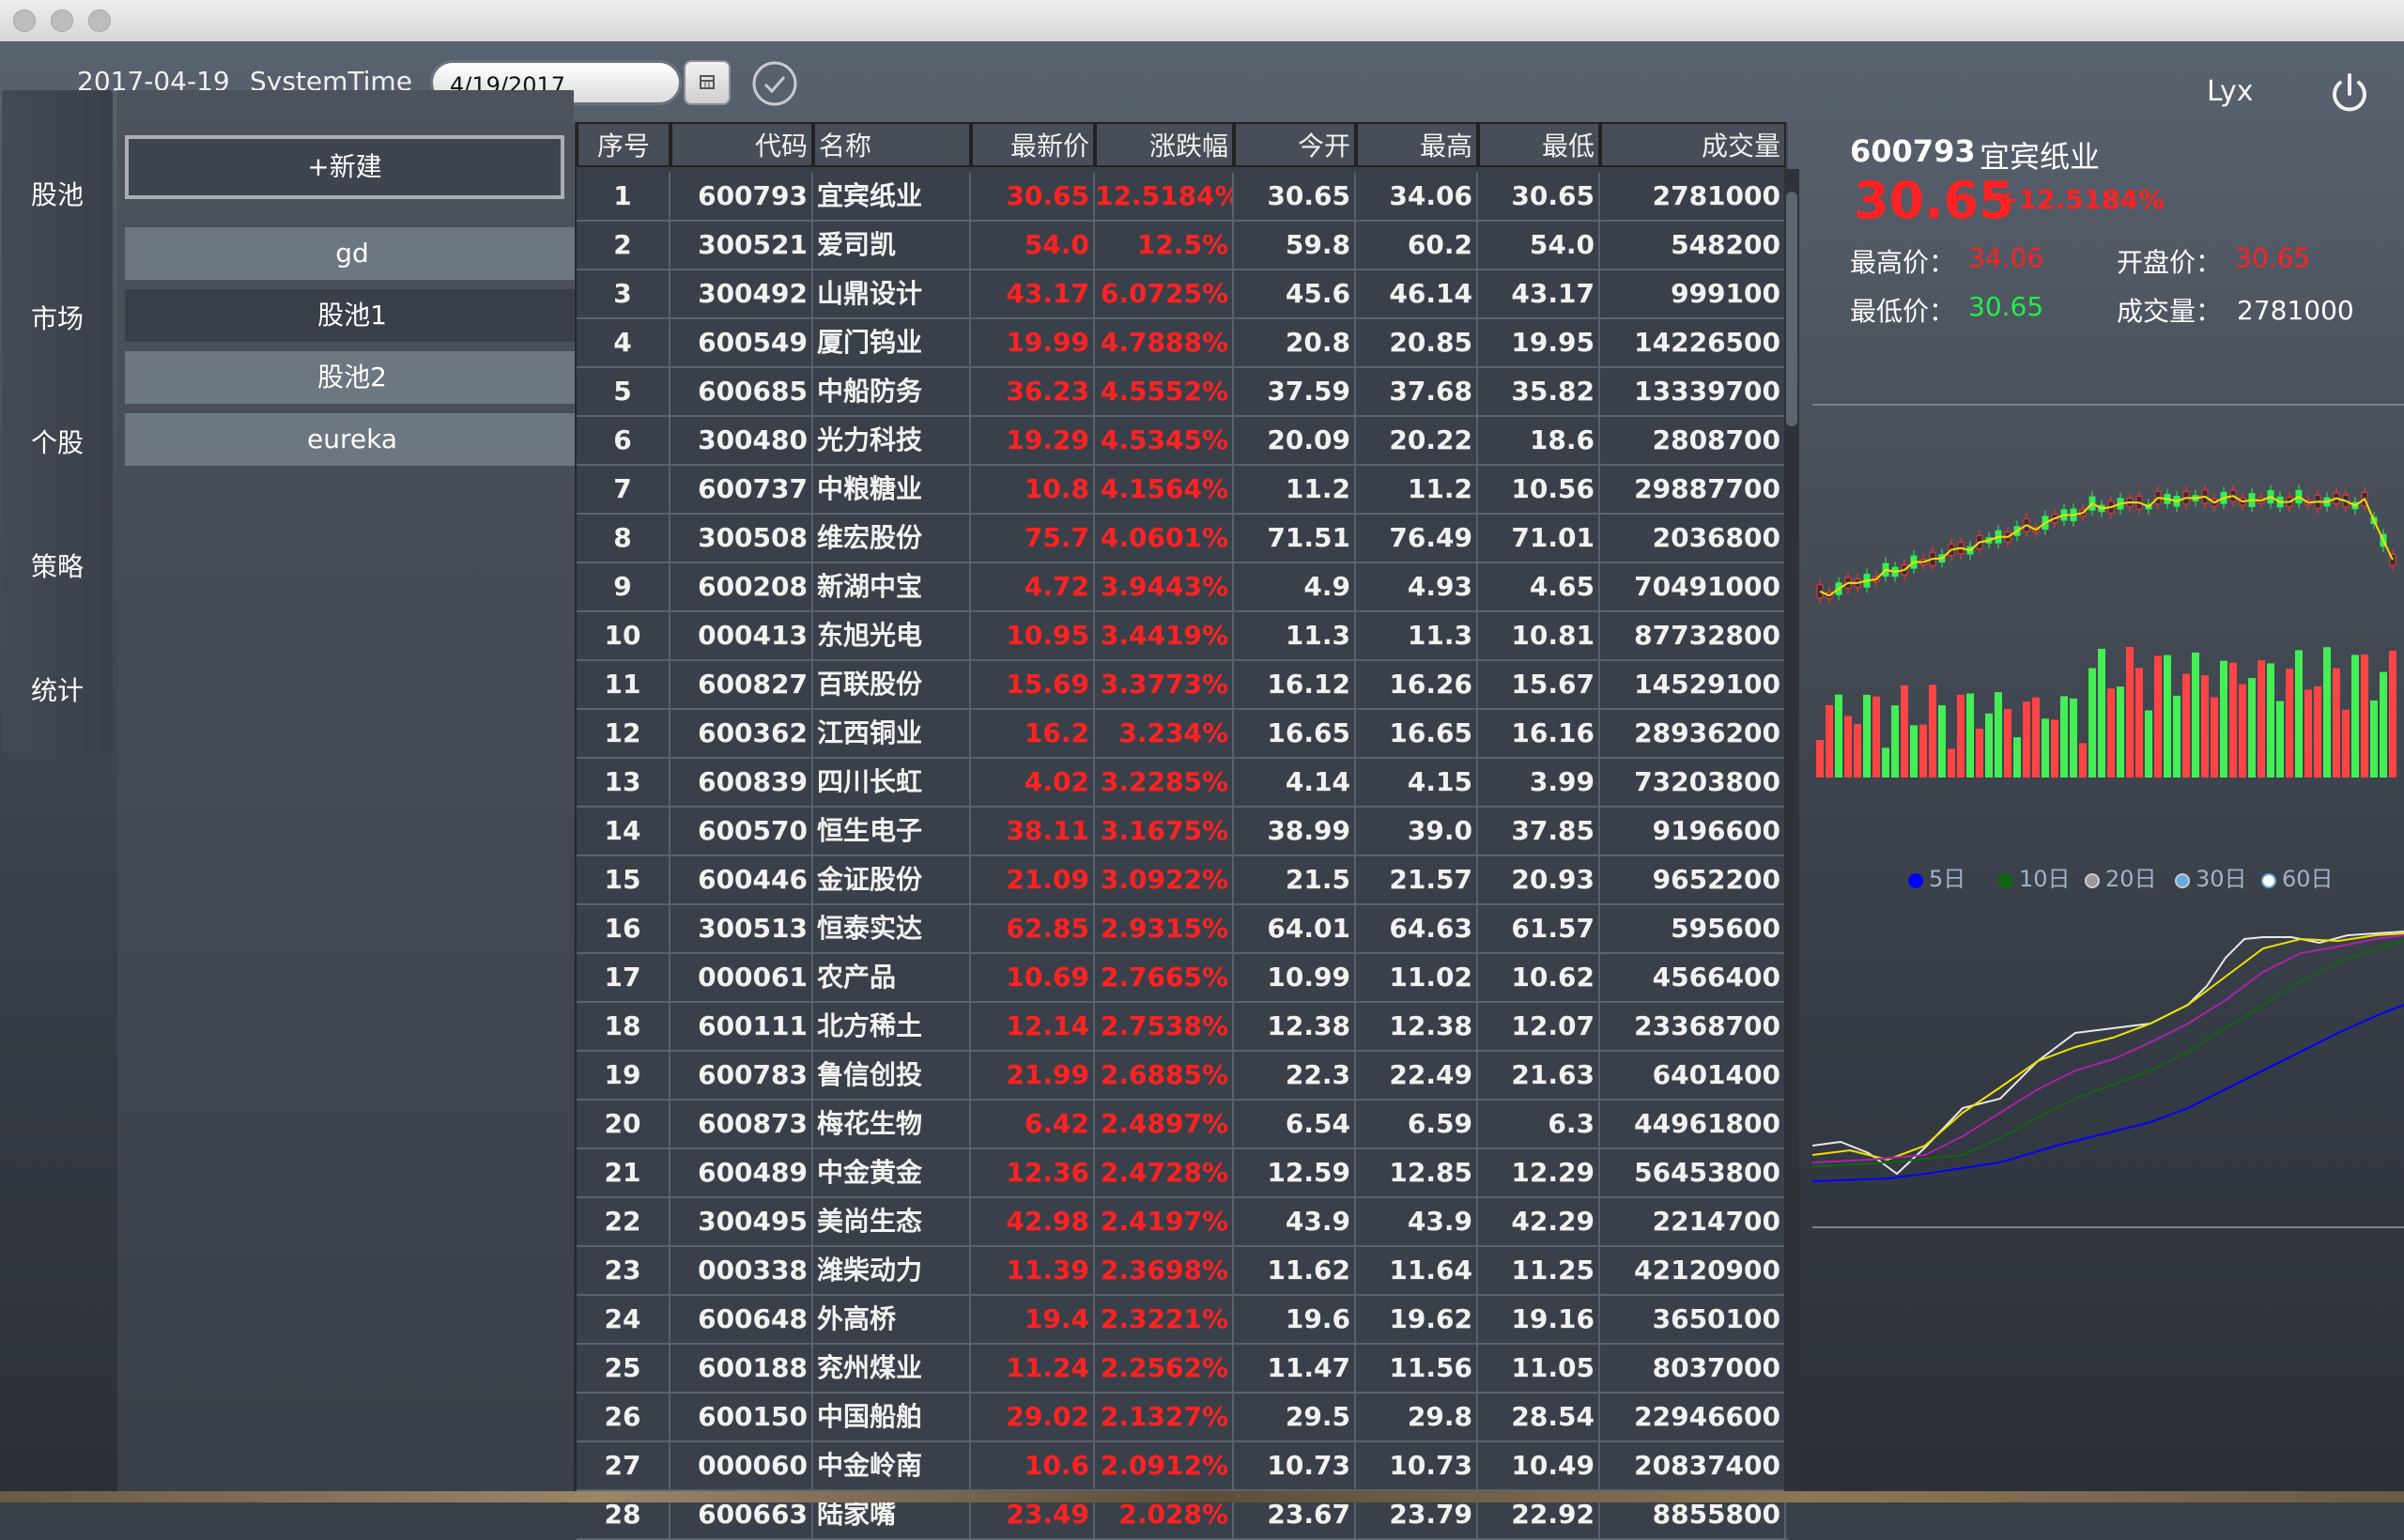 The image size is (2404, 1540). I want to click on cell-volume: 4566400, so click(1693, 977).